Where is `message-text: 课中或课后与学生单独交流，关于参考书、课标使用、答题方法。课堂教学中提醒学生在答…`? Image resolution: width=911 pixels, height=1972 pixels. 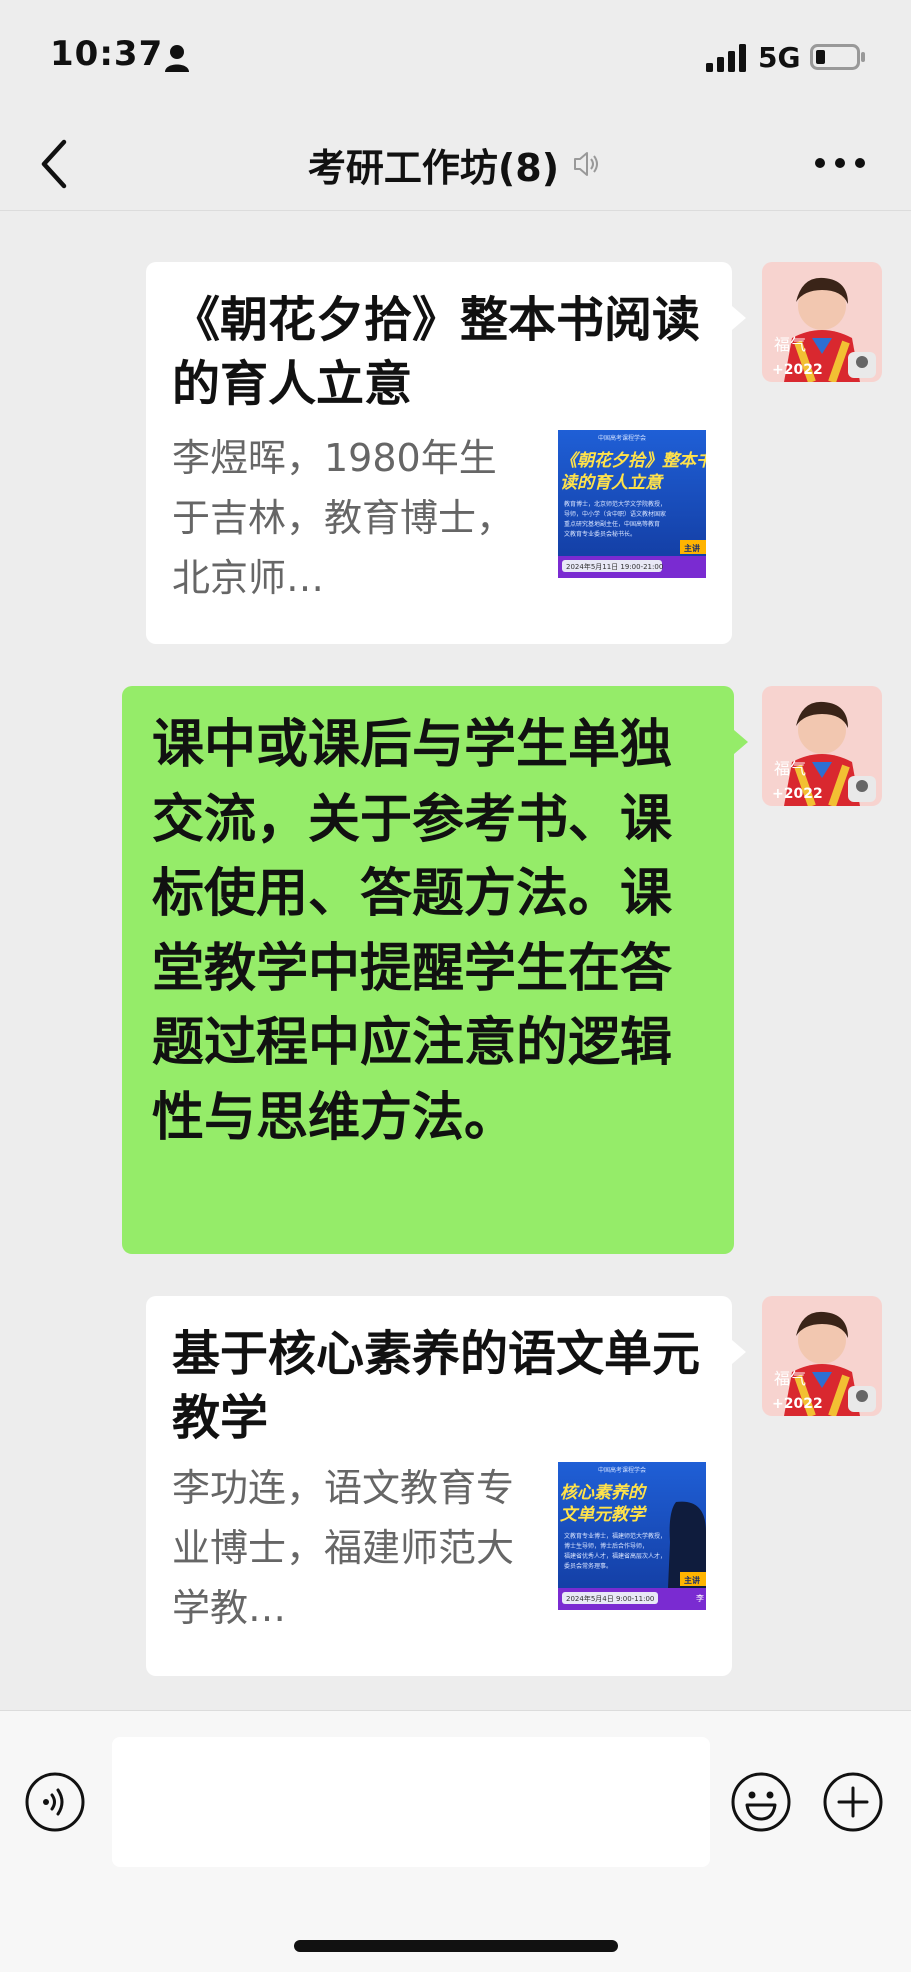
message-text: 课中或课后与学生单独交流，关于参考书、课标使用、答题方法。课堂教学中提醒学生在答… is located at coordinates (412, 931).